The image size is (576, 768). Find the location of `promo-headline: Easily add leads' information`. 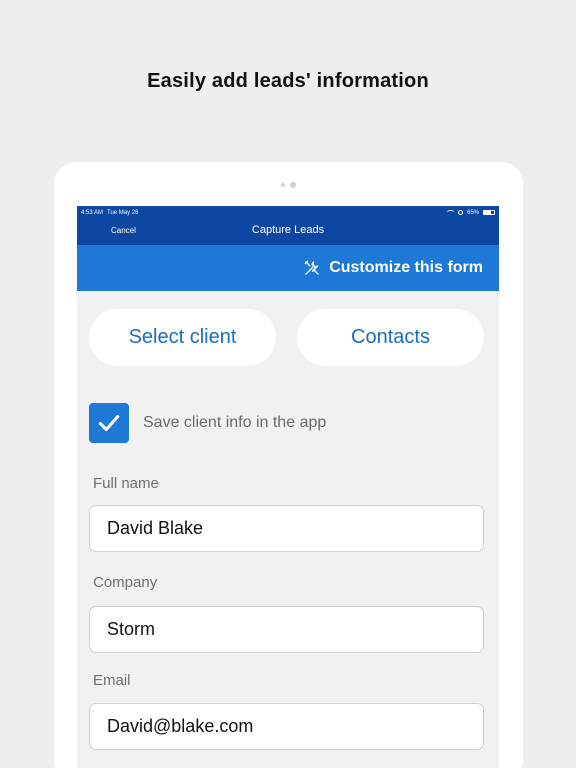

promo-headline: Easily add leads' information is located at coordinates (288, 81).